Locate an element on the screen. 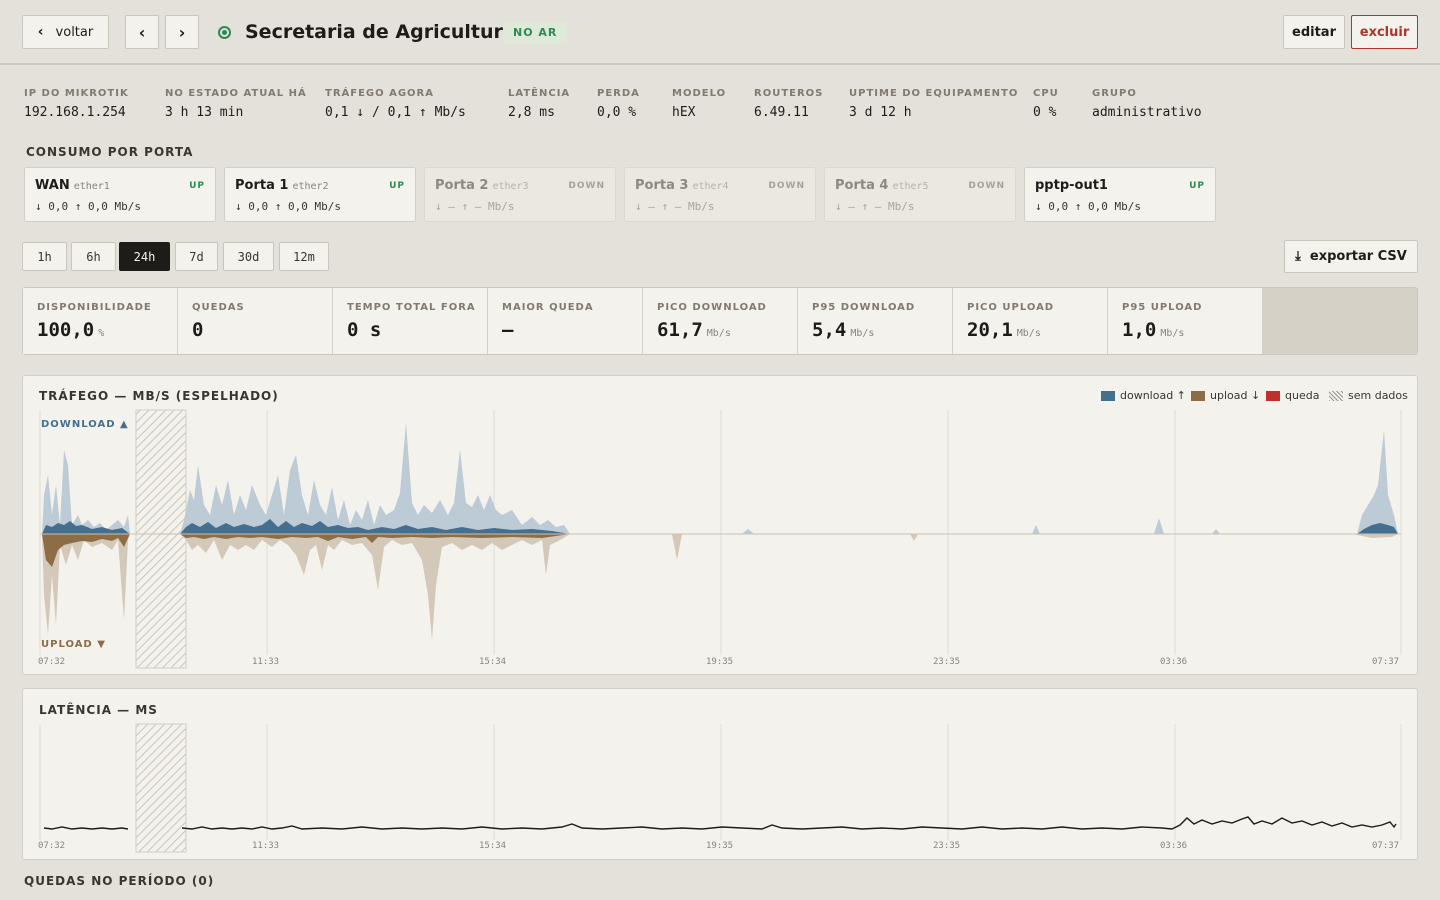 This screenshot has width=1440, height=900. header-divider is located at coordinates (720, 64).